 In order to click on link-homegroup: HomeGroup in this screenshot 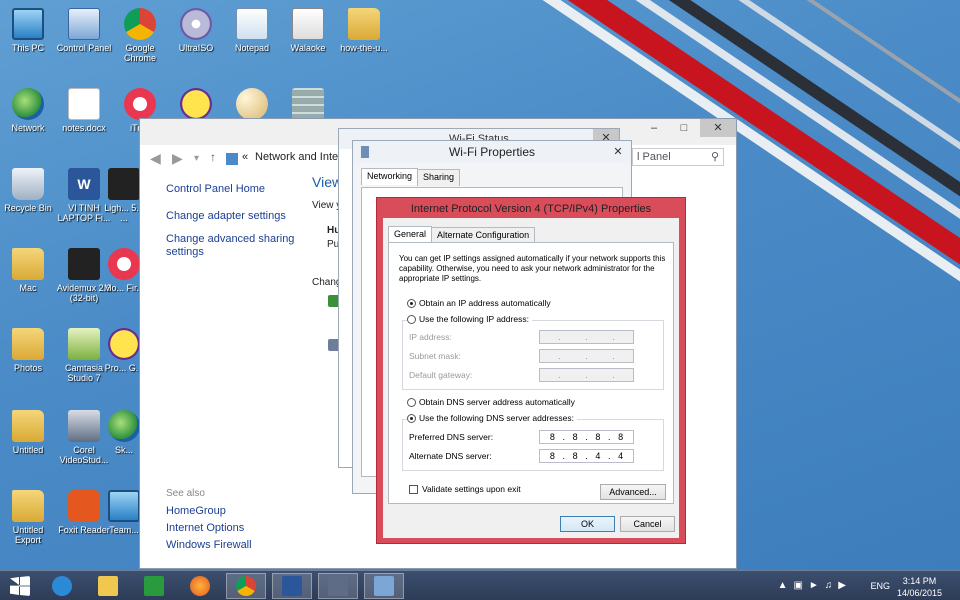, I will do `click(196, 511)`.